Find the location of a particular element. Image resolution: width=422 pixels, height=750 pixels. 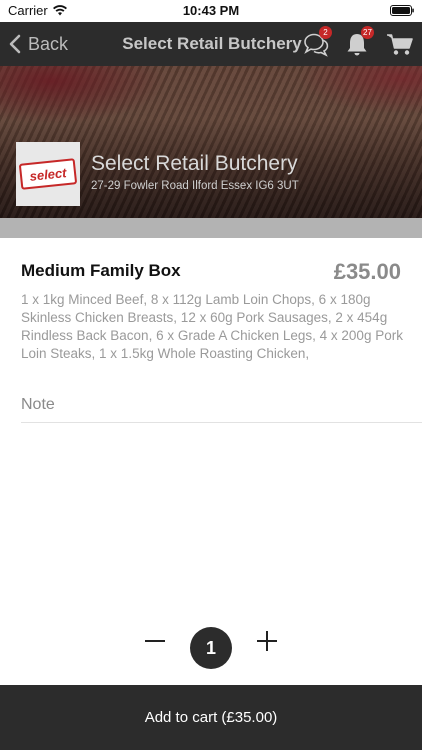

status-time: 10:43 PM is located at coordinates (211, 10).